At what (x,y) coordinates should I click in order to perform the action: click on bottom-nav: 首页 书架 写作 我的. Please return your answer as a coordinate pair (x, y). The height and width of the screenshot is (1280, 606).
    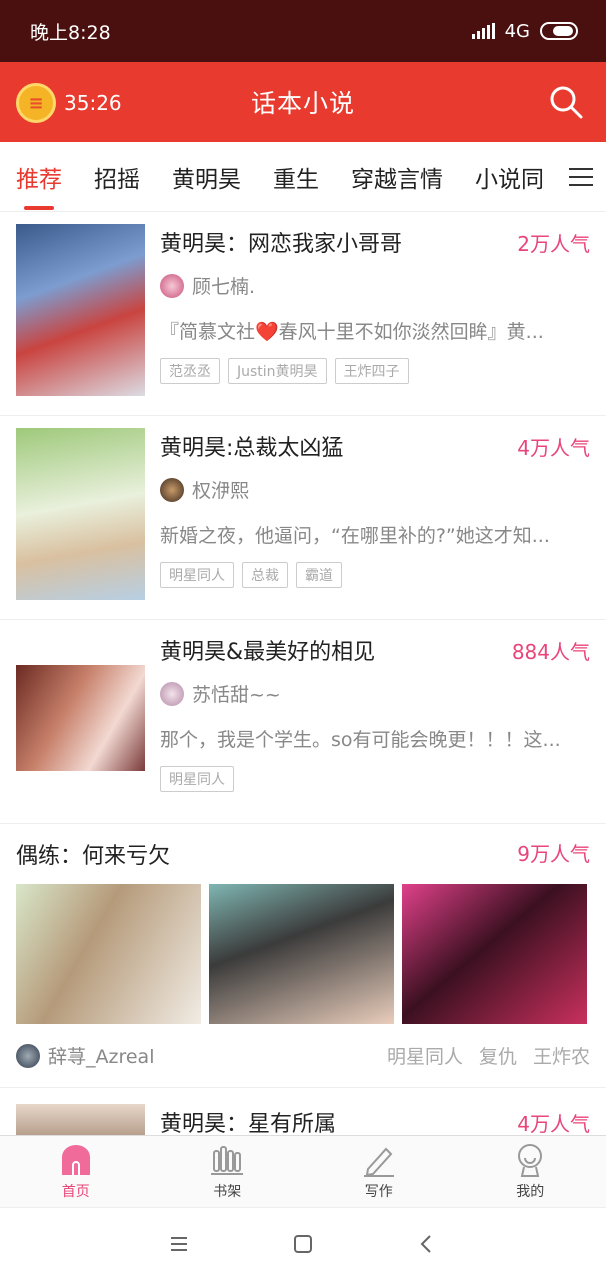
    Looking at the image, I should click on (303, 1171).